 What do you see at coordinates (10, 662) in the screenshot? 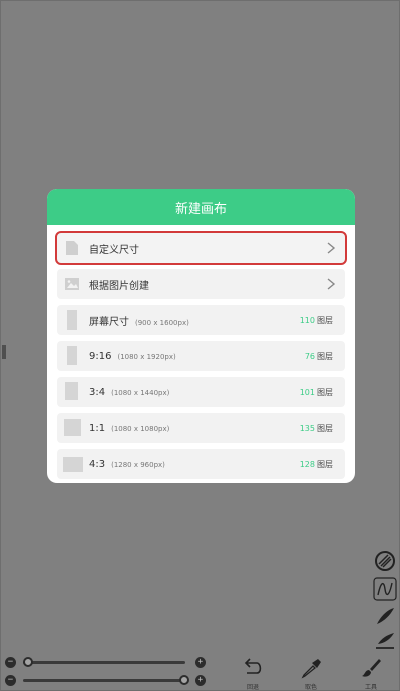
I see `decrease-size-button: −` at bounding box center [10, 662].